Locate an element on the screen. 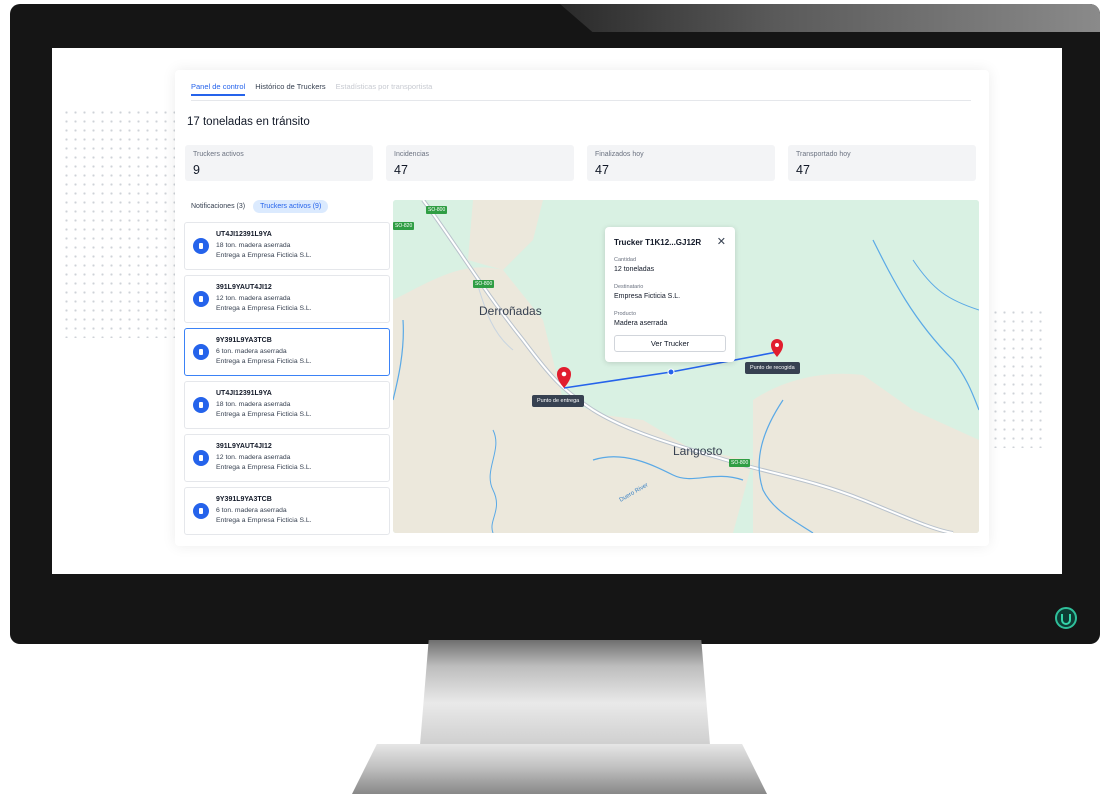  map-place-label: Derroñadas is located at coordinates (510, 311).